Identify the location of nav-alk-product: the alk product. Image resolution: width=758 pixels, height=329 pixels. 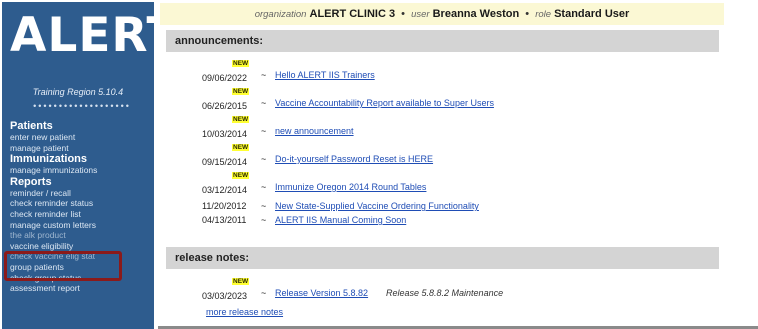
(81, 235).